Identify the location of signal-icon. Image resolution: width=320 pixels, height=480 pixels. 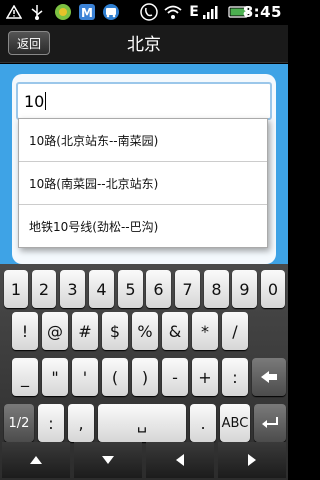
(210, 12).